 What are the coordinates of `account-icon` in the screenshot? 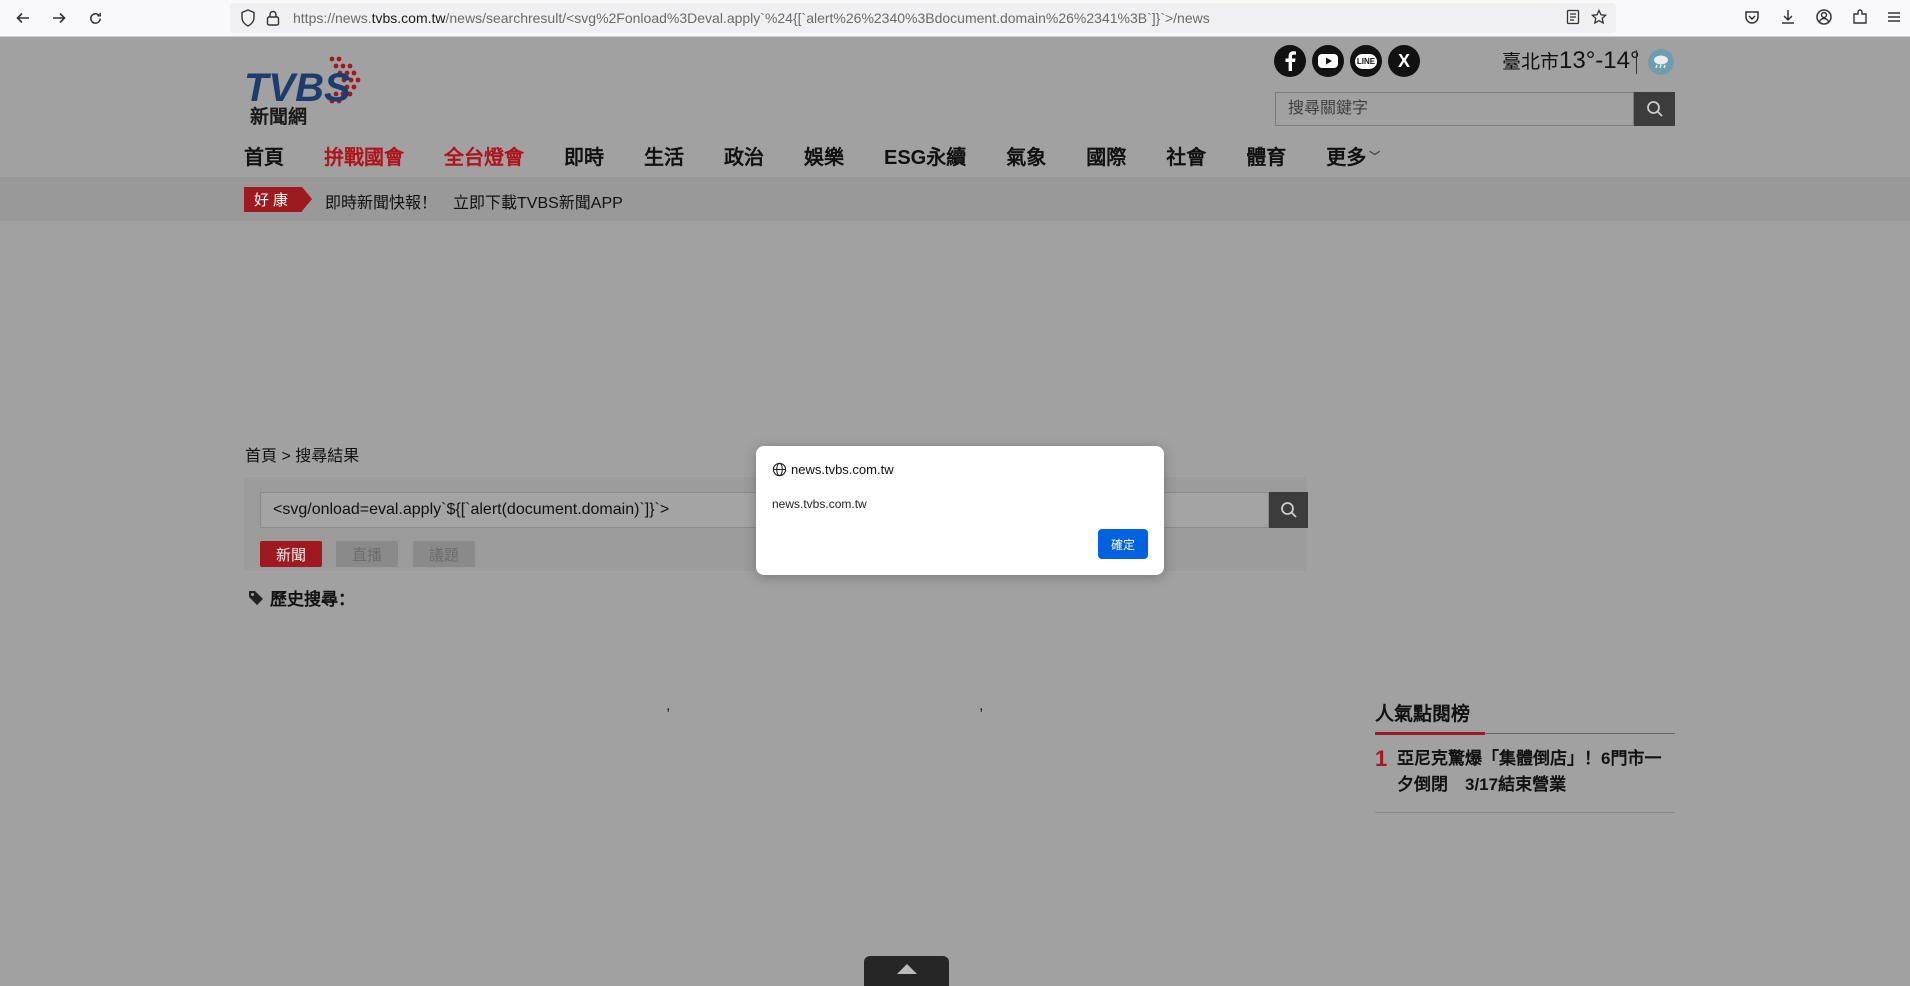 It's located at (1824, 17).